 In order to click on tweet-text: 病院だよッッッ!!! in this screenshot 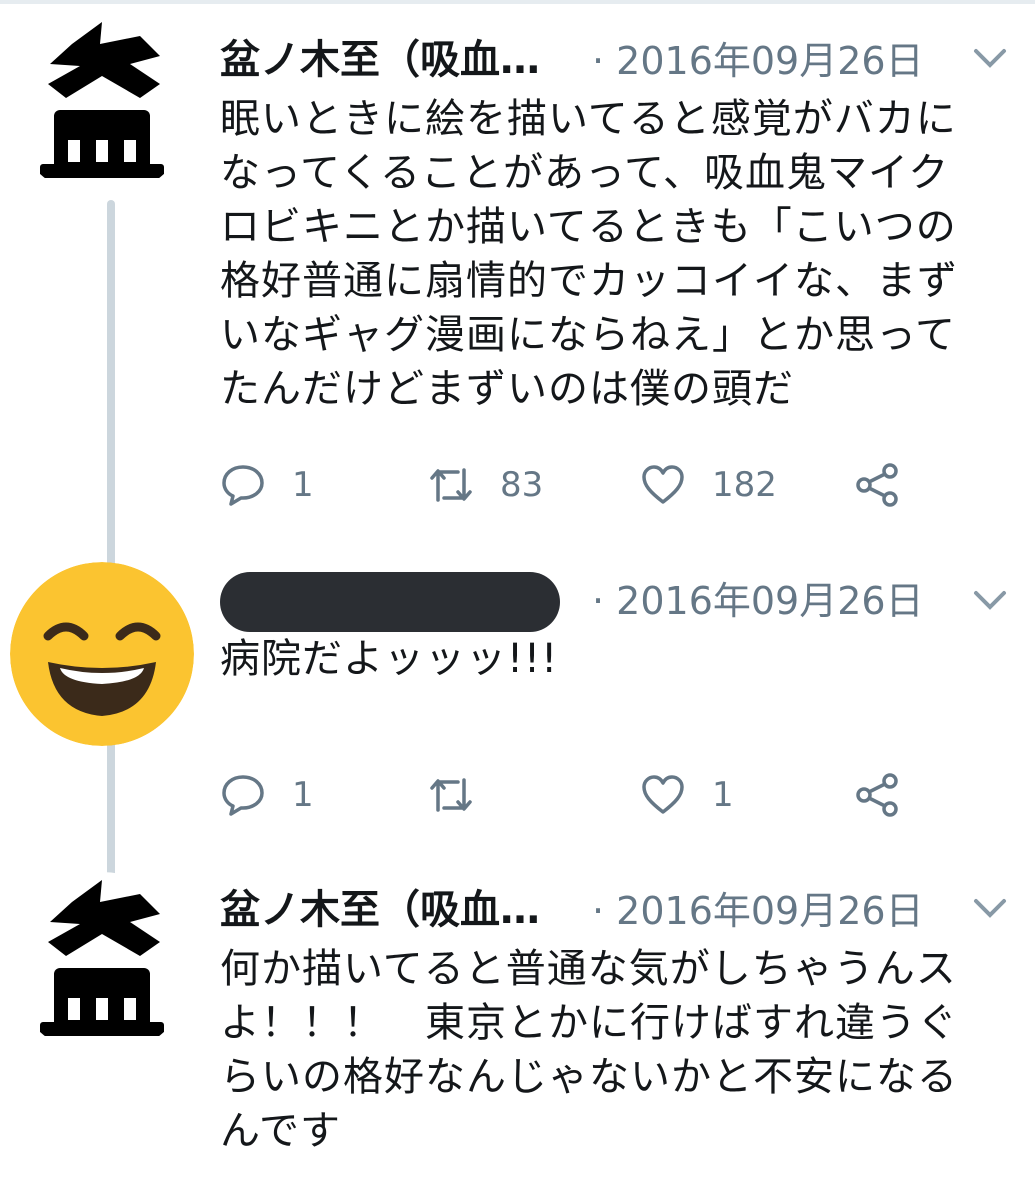, I will do `click(615, 659)`.